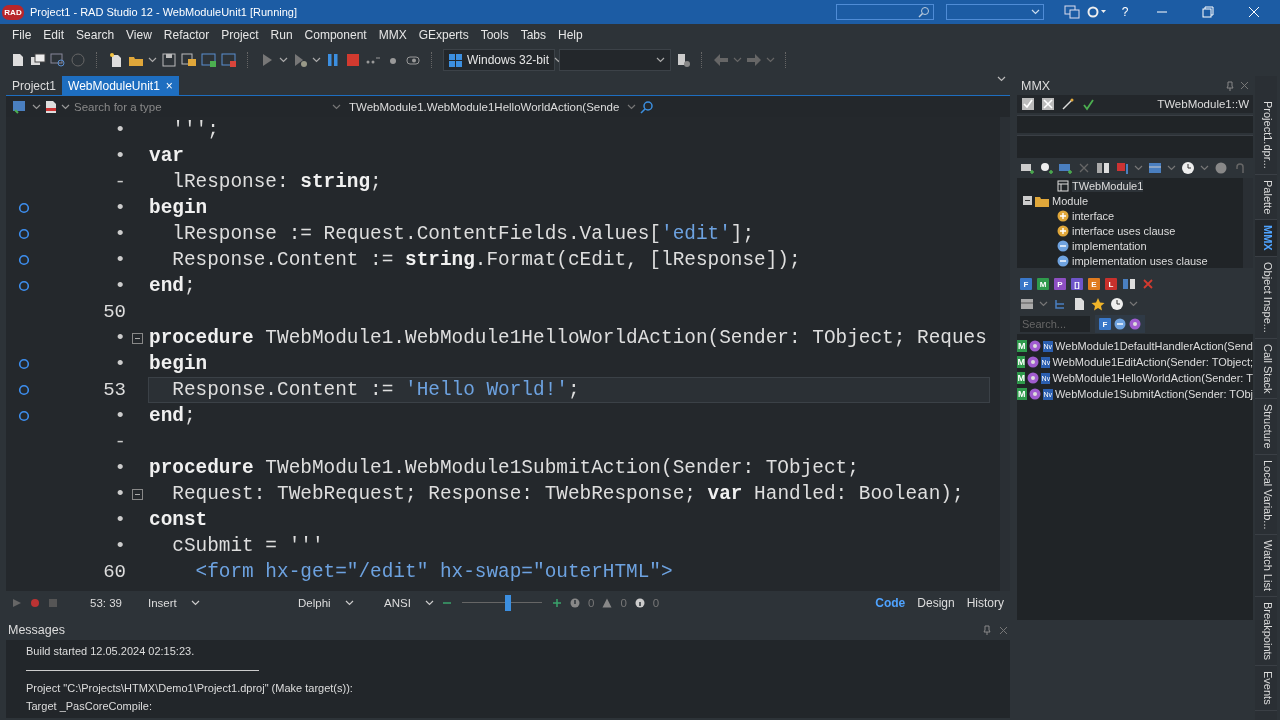 The height and width of the screenshot is (720, 1280). What do you see at coordinates (1140, 260) in the screenshot?
I see `tree-item: implementation uses clause` at bounding box center [1140, 260].